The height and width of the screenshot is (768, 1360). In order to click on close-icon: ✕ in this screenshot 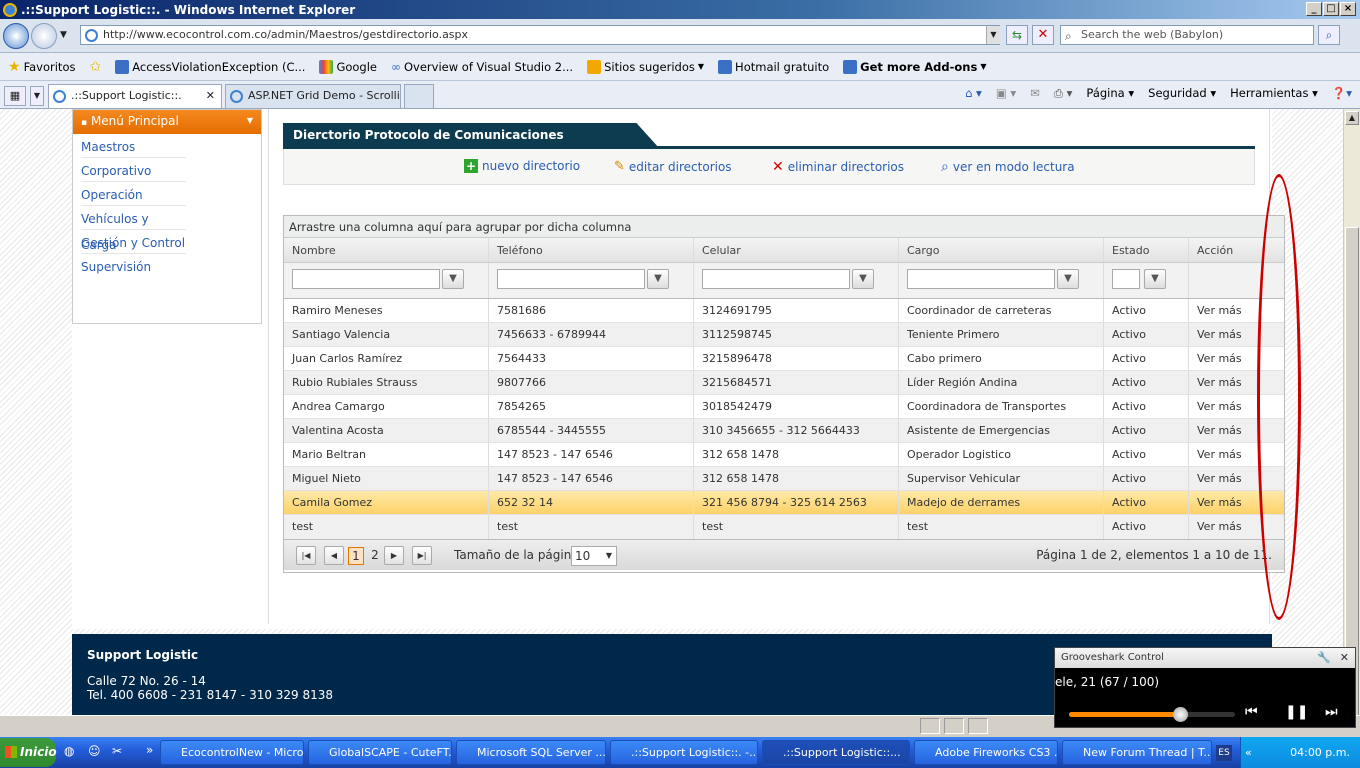, I will do `click(1344, 658)`.